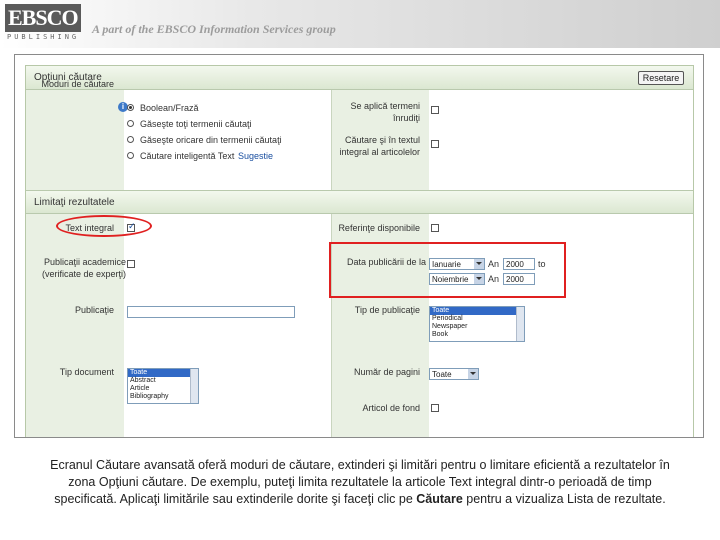 The image size is (720, 540). Describe the element at coordinates (163, 389) in the screenshot. I see `doc-type-option: Article` at that location.